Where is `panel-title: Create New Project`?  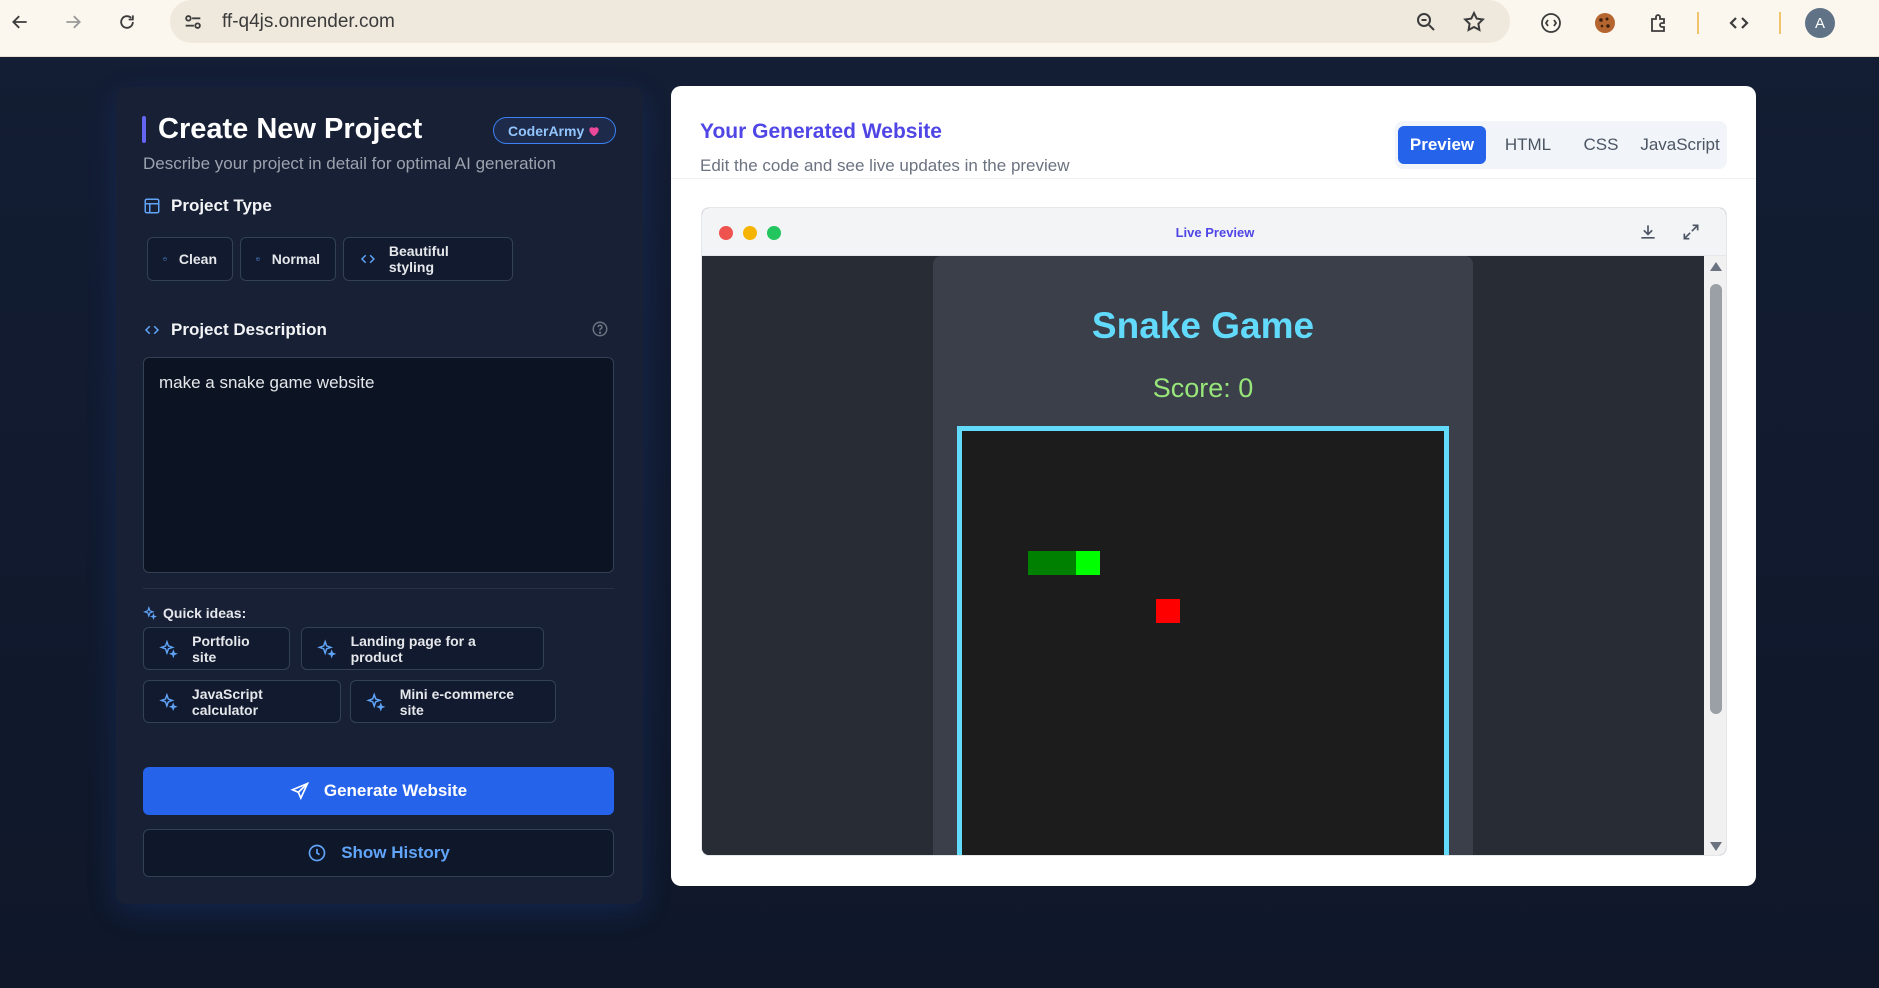 panel-title: Create New Project is located at coordinates (290, 129).